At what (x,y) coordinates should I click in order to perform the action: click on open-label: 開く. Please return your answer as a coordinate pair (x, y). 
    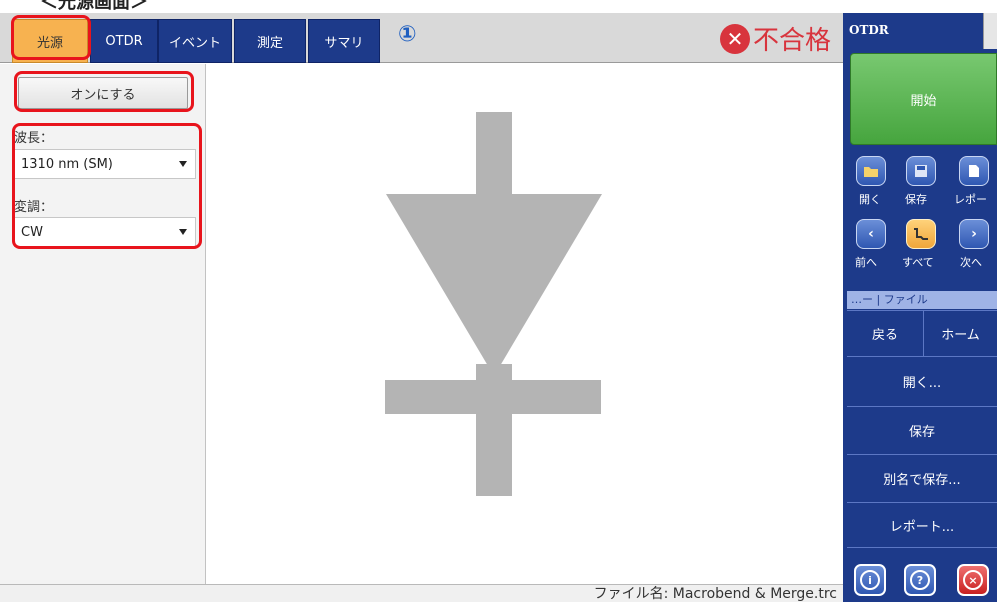
    Looking at the image, I should click on (870, 199).